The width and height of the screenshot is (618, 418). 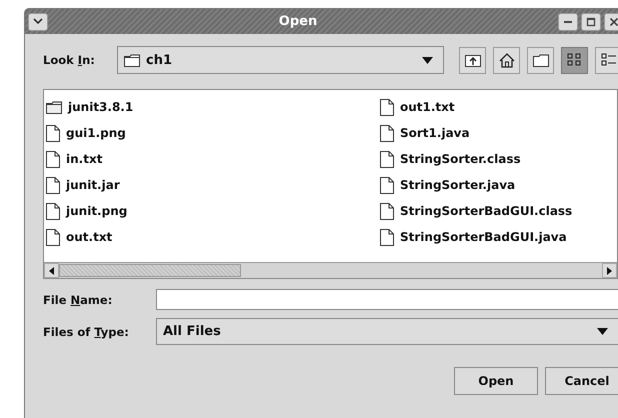 I want to click on files-of-type-label: Files of Type:, so click(x=86, y=331).